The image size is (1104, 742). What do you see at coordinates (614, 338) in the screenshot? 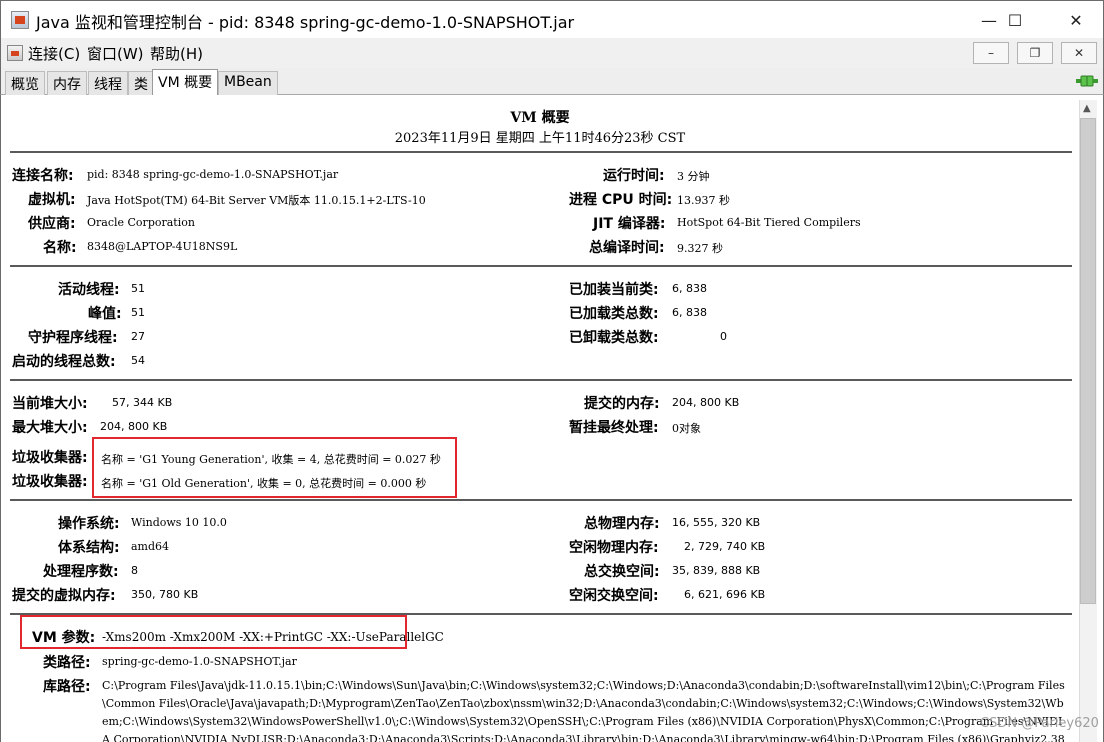
I see `unloaded-label: 已卸载类总数:` at bounding box center [614, 338].